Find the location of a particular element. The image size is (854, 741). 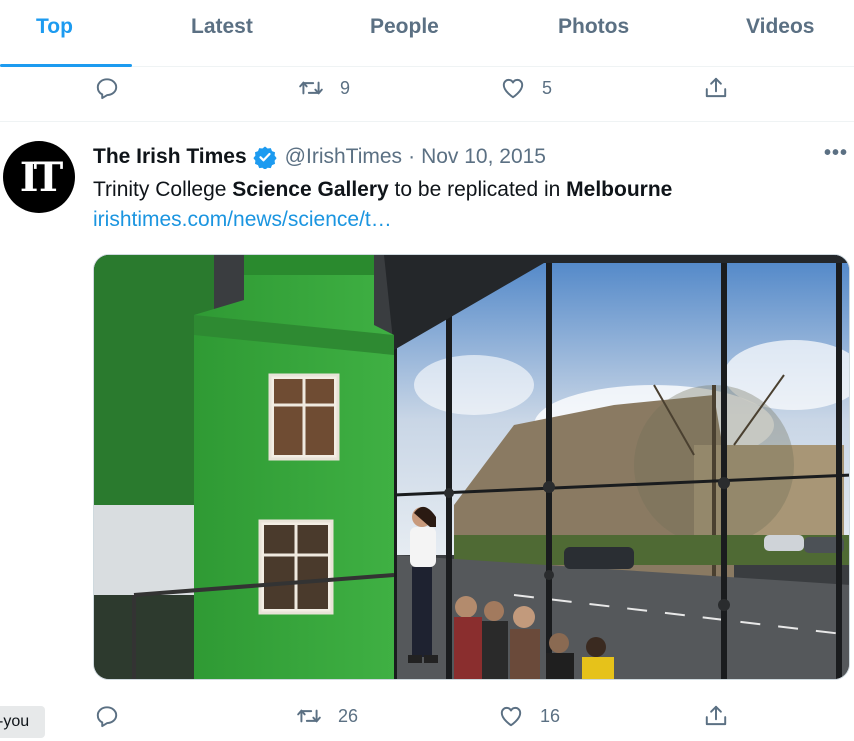

tweet-text-bold: Melbourne is located at coordinates (619, 189).